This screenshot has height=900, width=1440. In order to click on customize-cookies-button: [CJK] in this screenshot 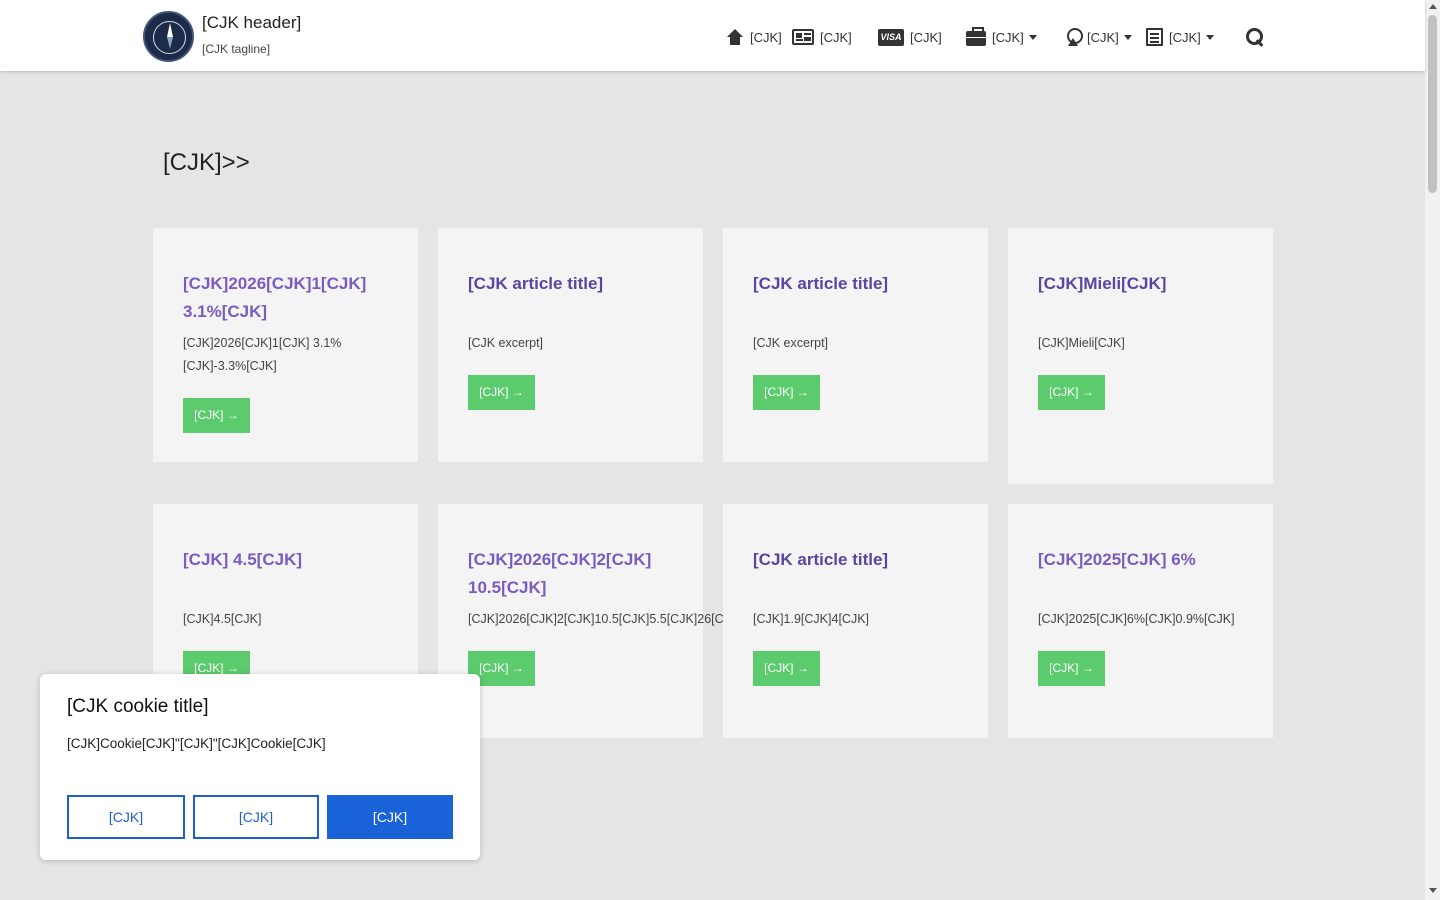, I will do `click(256, 817)`.